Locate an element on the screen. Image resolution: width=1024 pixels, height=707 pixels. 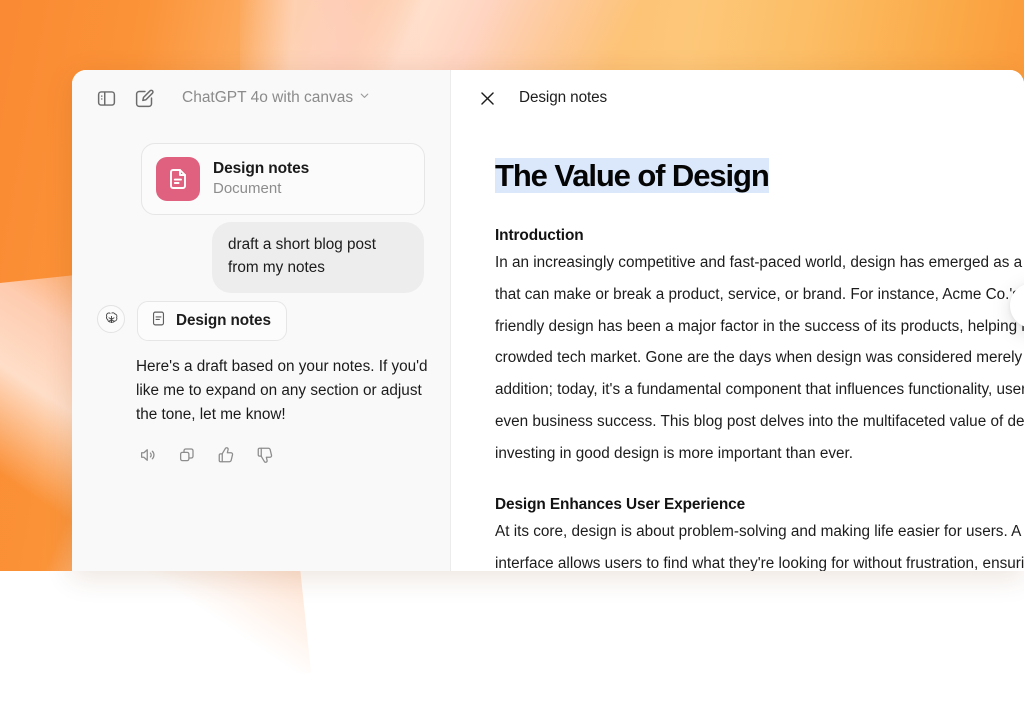
assistant-doc-pill: Design notes is located at coordinates (212, 321).